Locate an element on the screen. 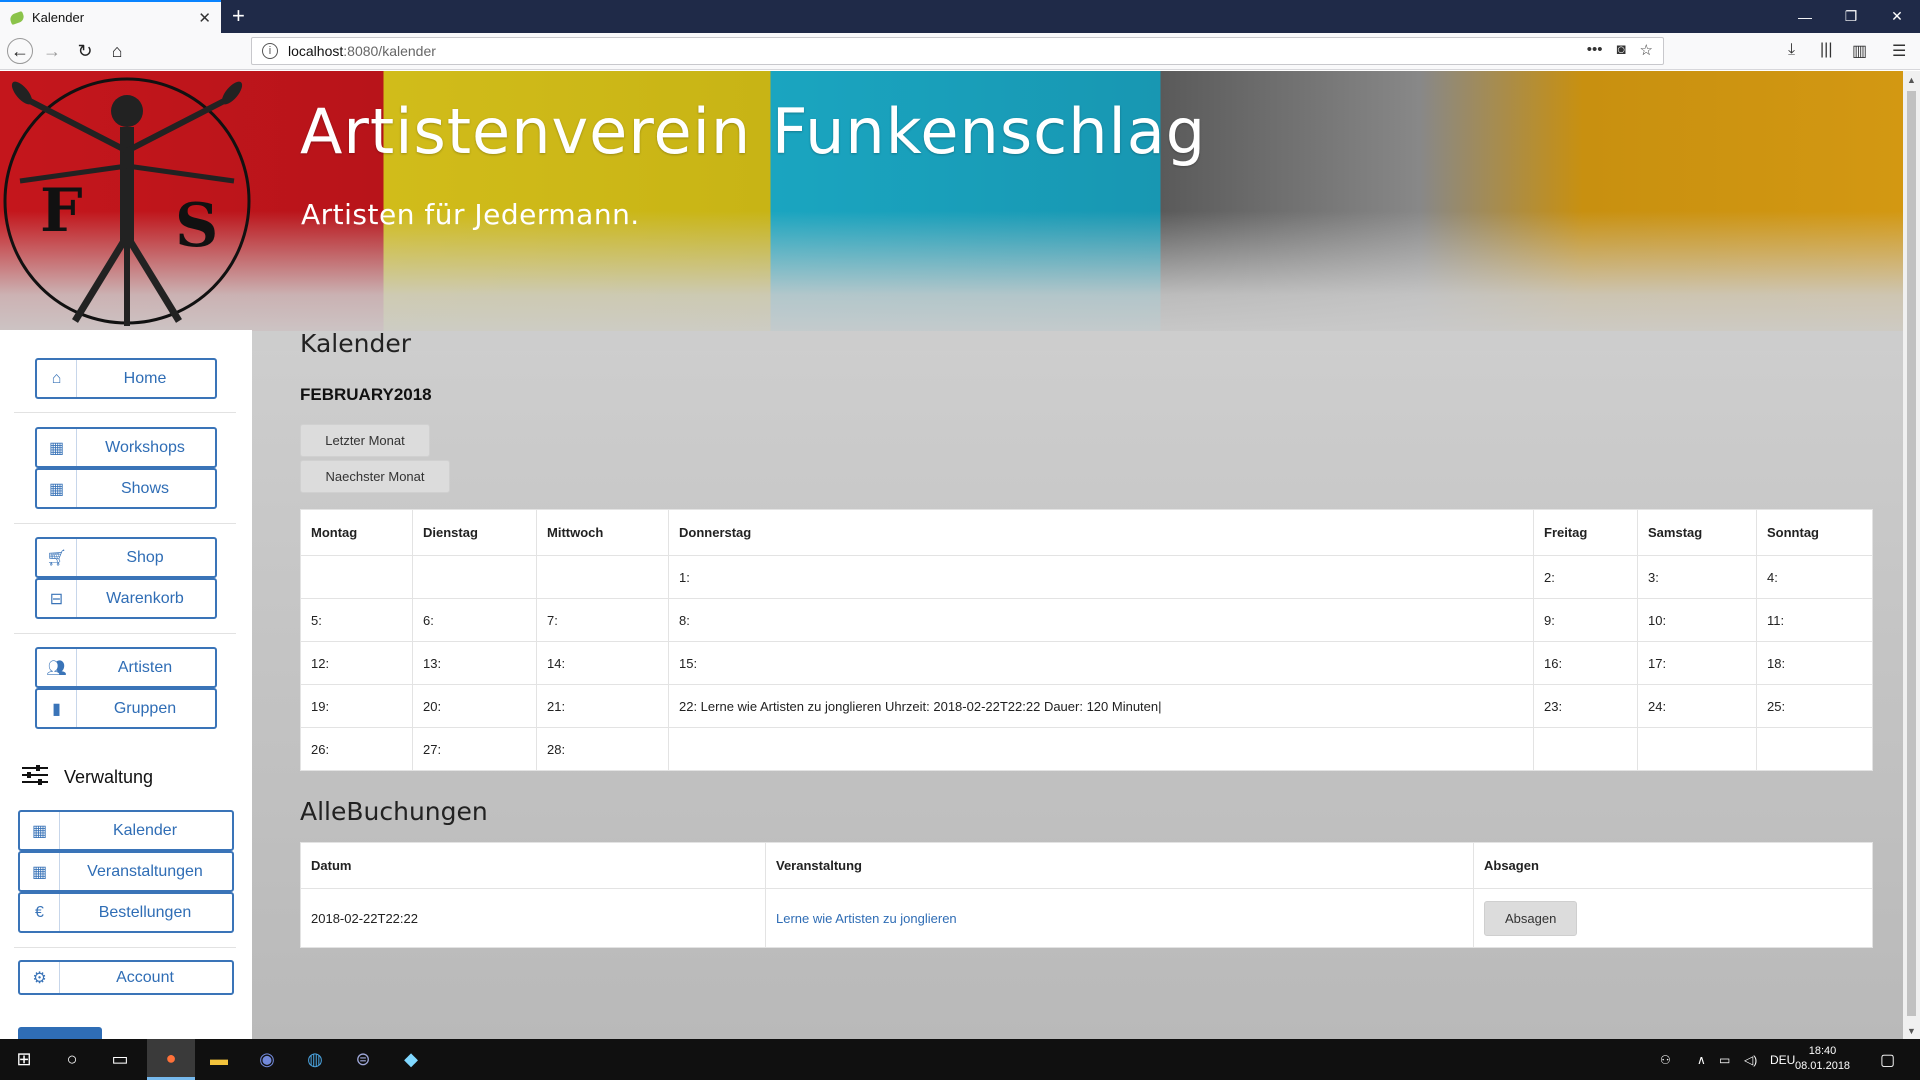  day-cell: 1: is located at coordinates (1101, 577).